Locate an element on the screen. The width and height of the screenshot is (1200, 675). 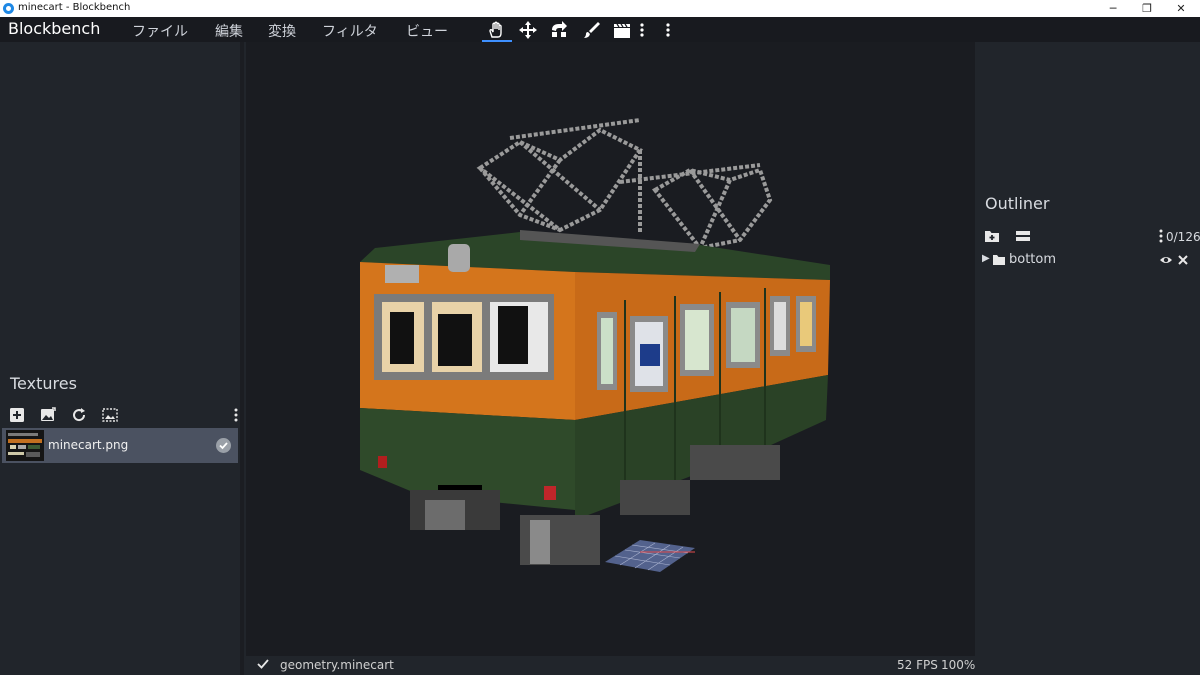
blockbench-app-icon is located at coordinates (8, 8).